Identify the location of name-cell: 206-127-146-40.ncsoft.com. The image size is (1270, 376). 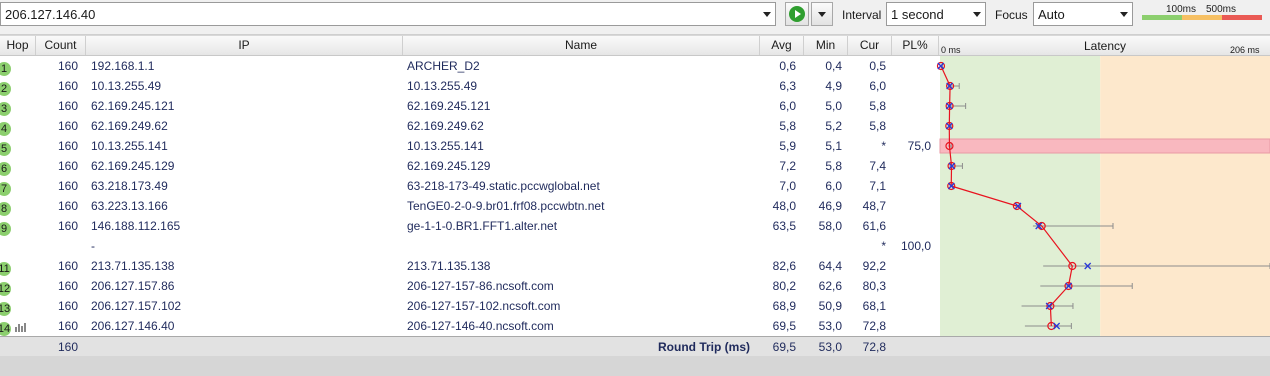
(480, 326).